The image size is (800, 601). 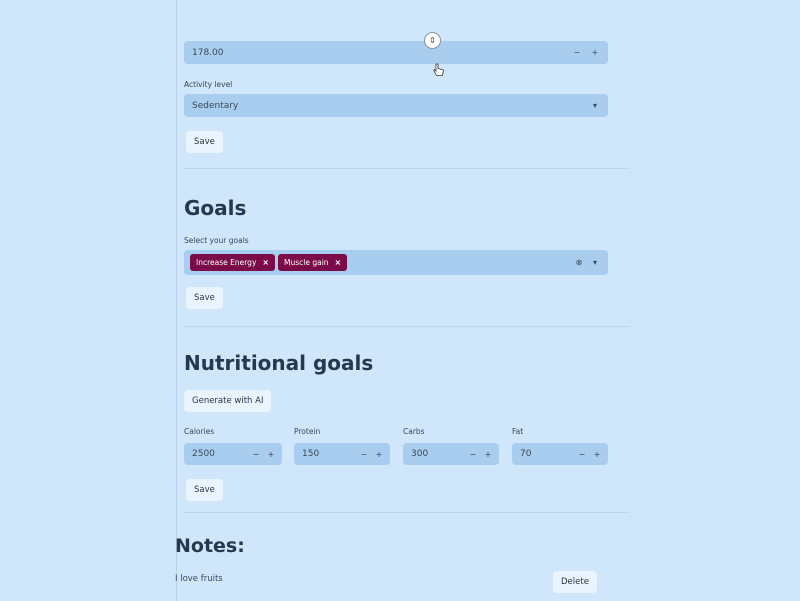 What do you see at coordinates (199, 431) in the screenshot?
I see `calories-label: Calories` at bounding box center [199, 431].